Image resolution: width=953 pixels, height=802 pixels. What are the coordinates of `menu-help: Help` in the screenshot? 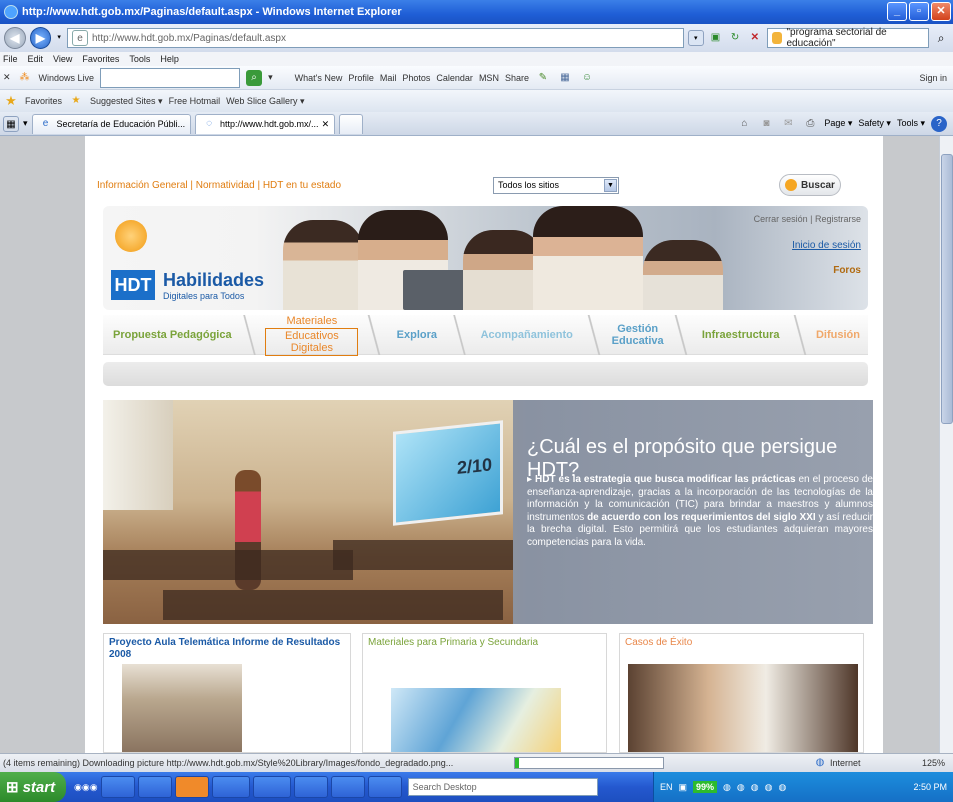 It's located at (169, 59).